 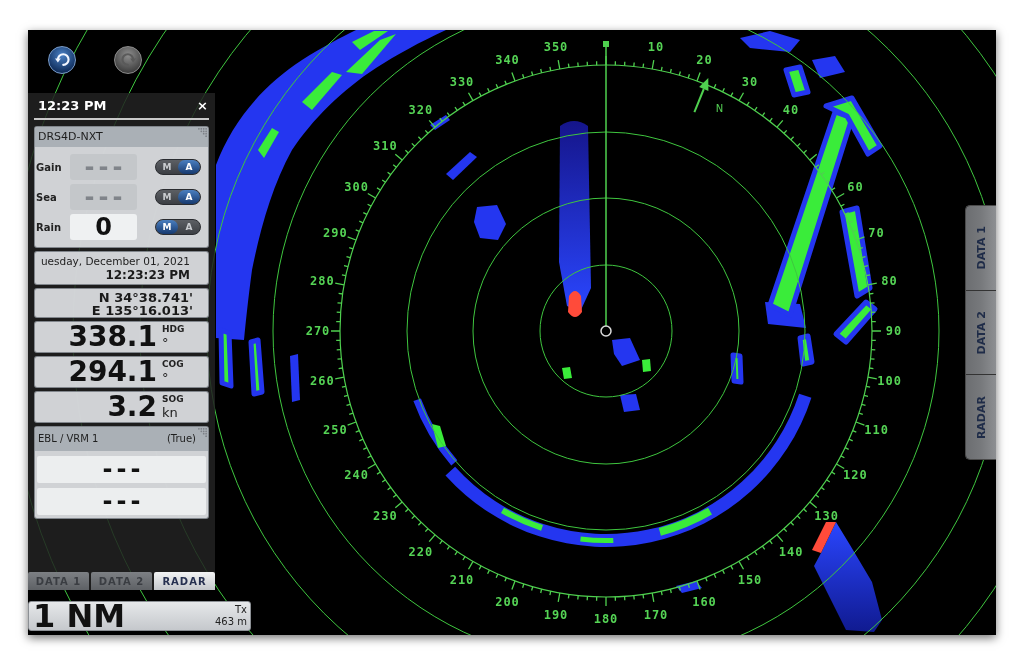 What do you see at coordinates (462, 81) in the screenshot?
I see `bearing-label: 330` at bounding box center [462, 81].